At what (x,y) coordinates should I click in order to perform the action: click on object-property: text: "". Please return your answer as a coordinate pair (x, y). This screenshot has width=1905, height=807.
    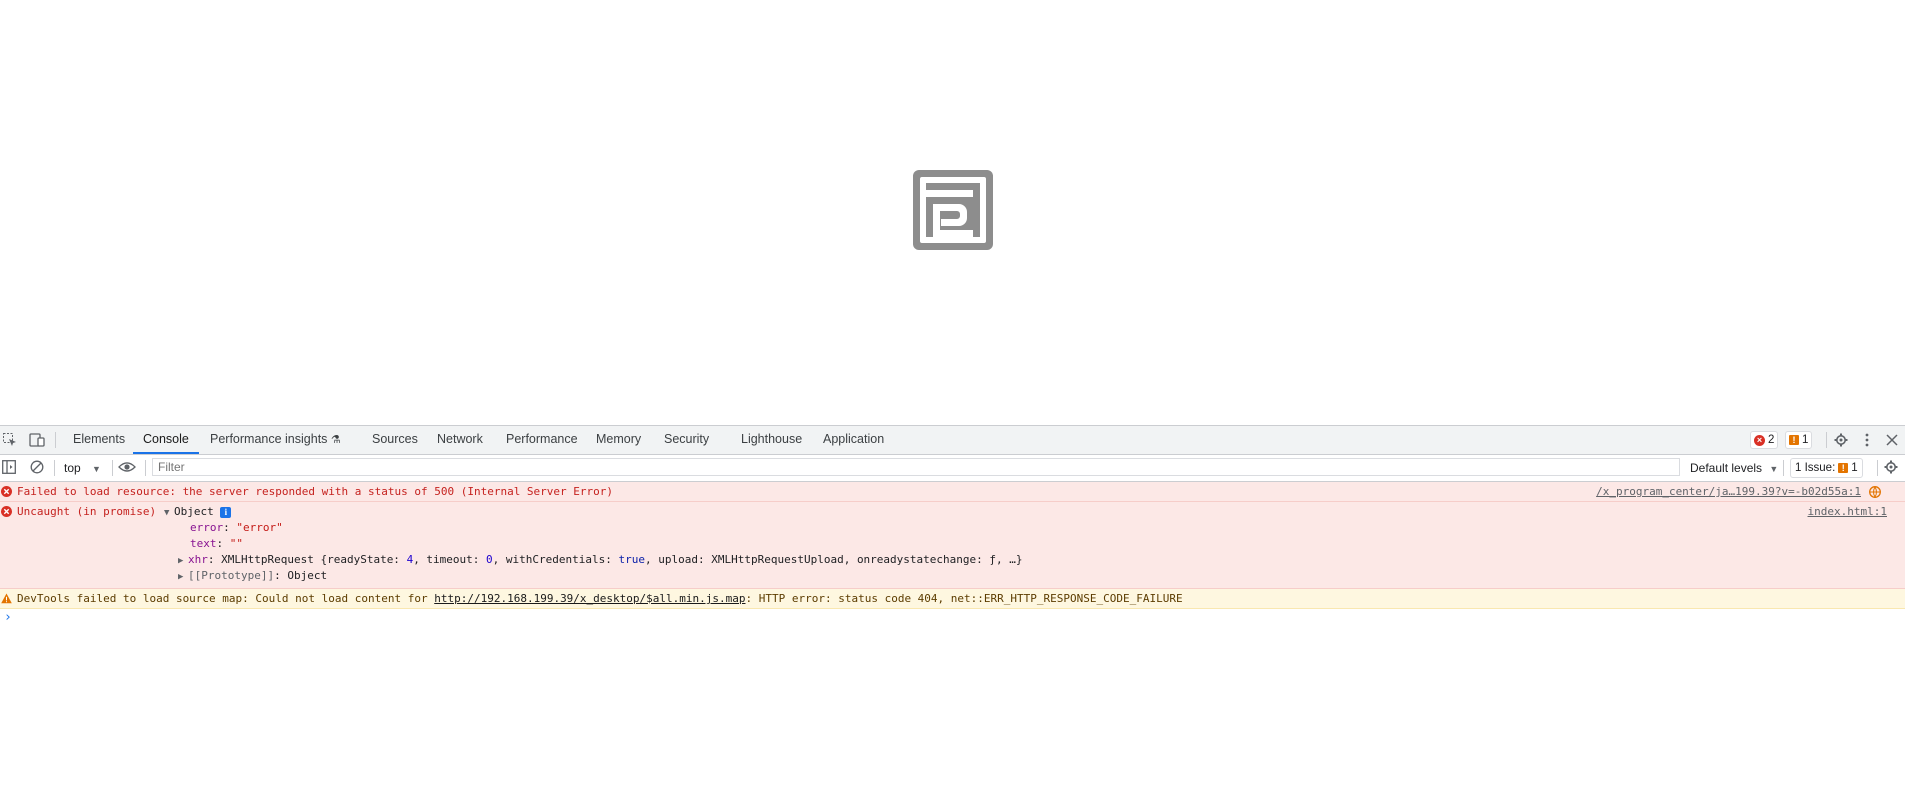
    Looking at the image, I should click on (216, 543).